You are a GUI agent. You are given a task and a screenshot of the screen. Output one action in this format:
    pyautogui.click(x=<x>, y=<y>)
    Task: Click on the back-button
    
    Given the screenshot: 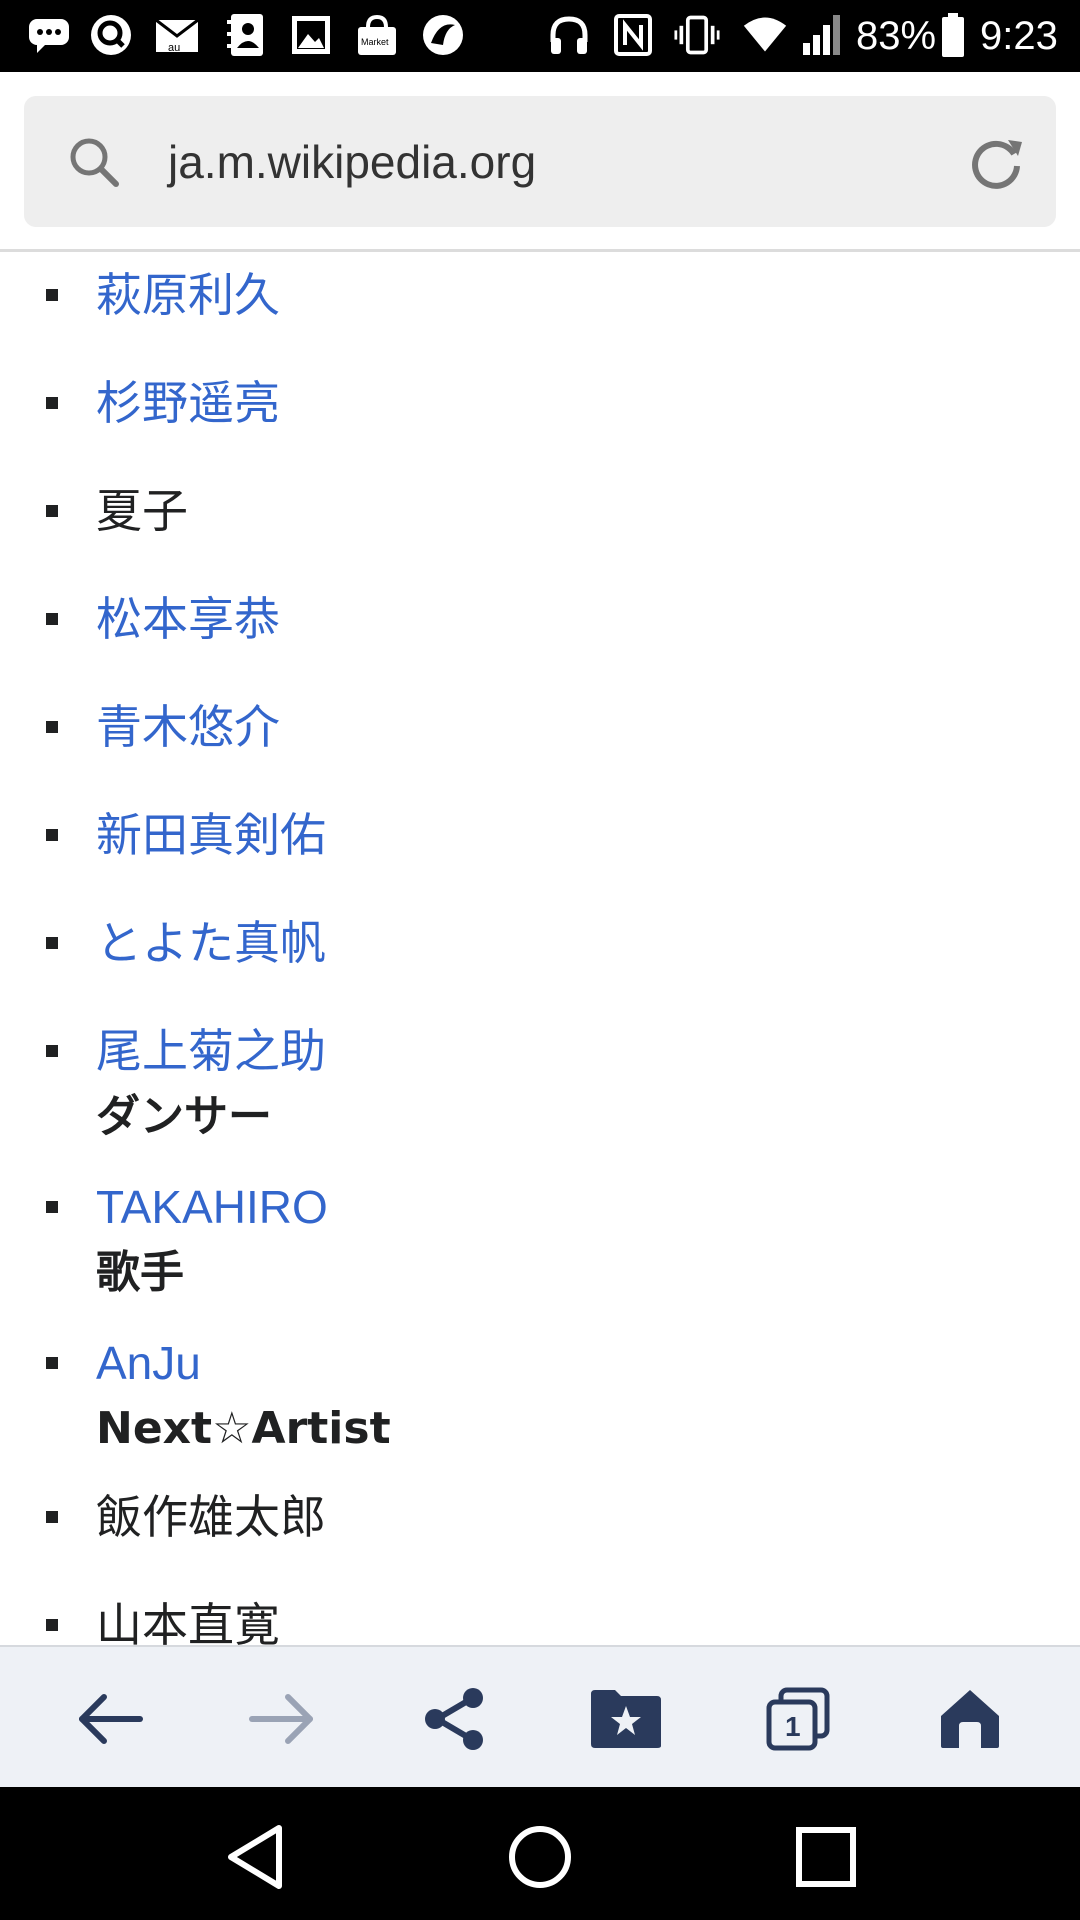 What is the action you would take?
    pyautogui.click(x=110, y=1719)
    